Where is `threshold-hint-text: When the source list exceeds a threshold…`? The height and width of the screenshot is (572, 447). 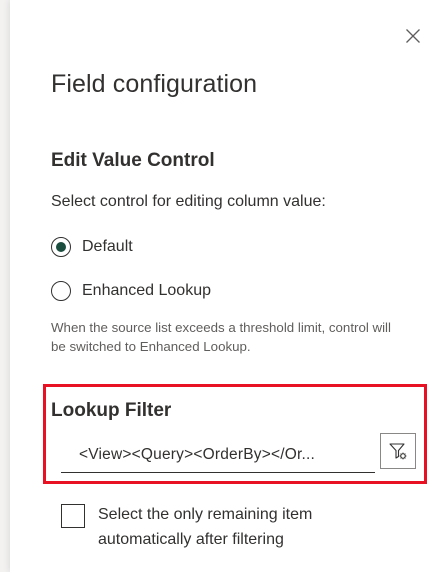
threshold-hint-text: When the source list exceeds a threshold… is located at coordinates (221, 337).